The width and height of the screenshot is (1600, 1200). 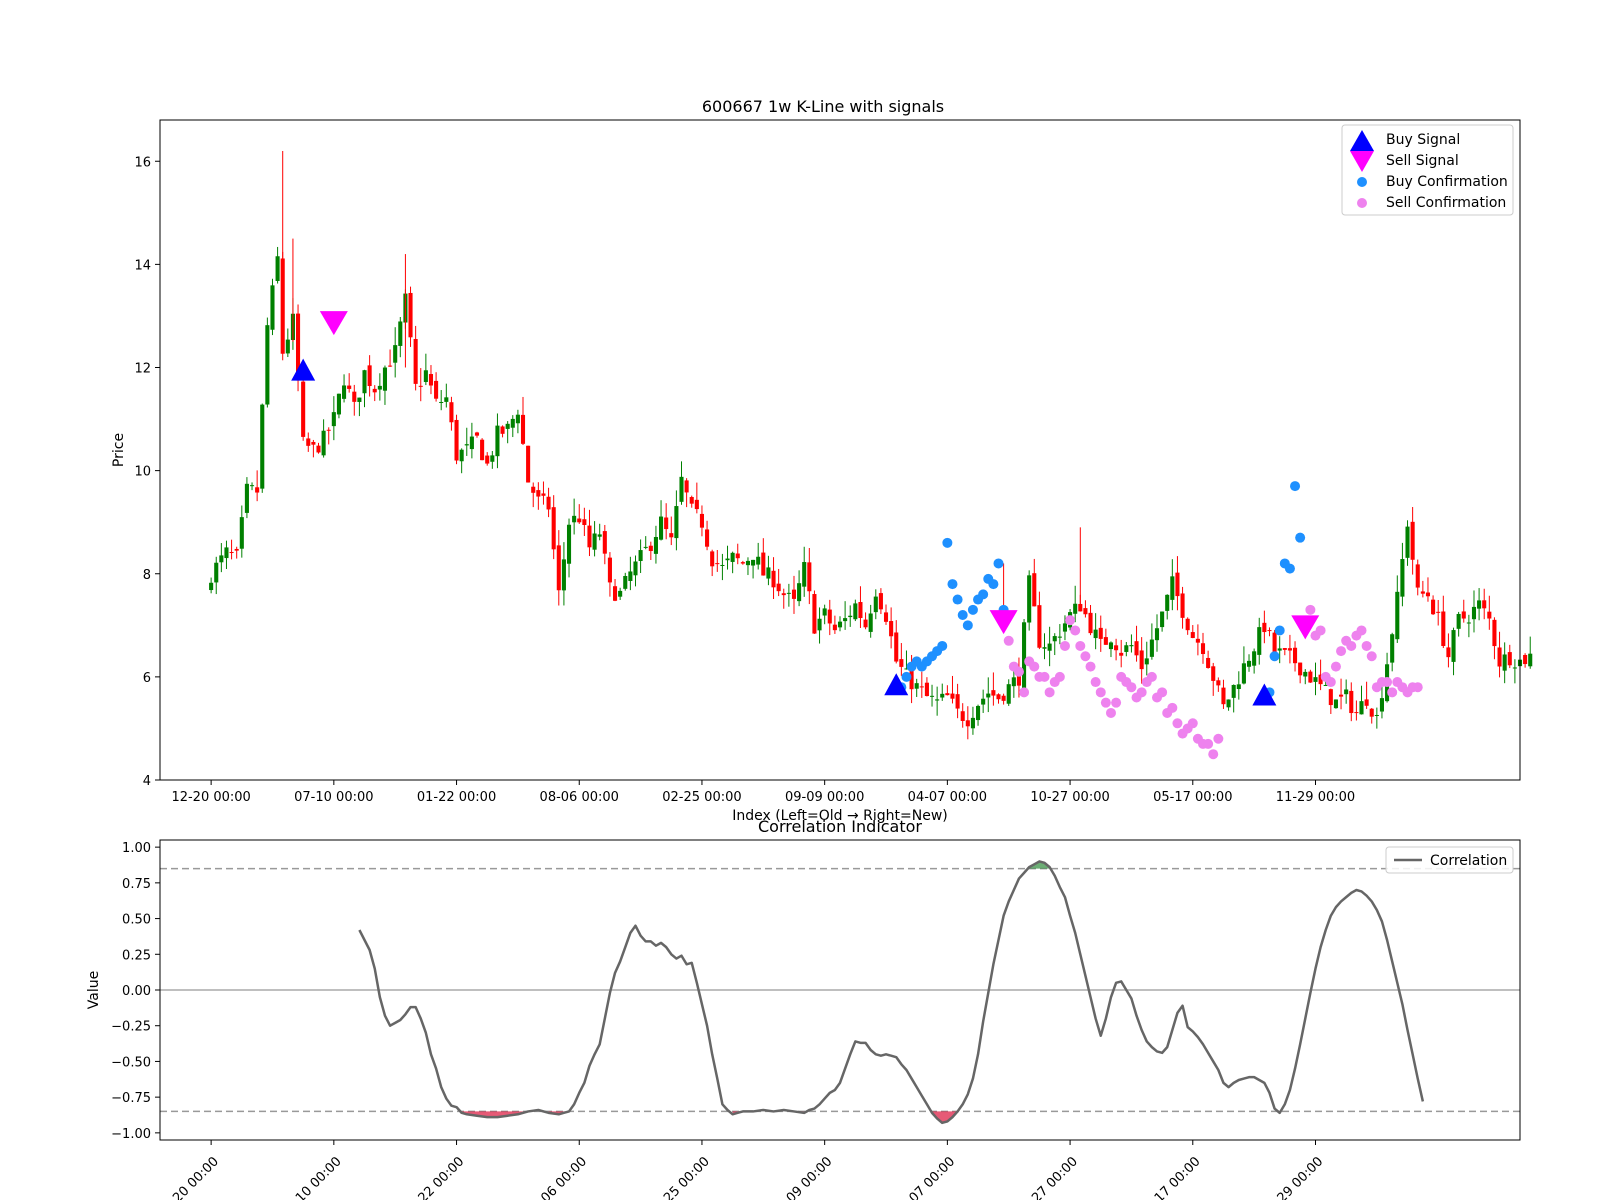 I want to click on x-tick-label: 08-06 00:00, so click(x=579, y=797).